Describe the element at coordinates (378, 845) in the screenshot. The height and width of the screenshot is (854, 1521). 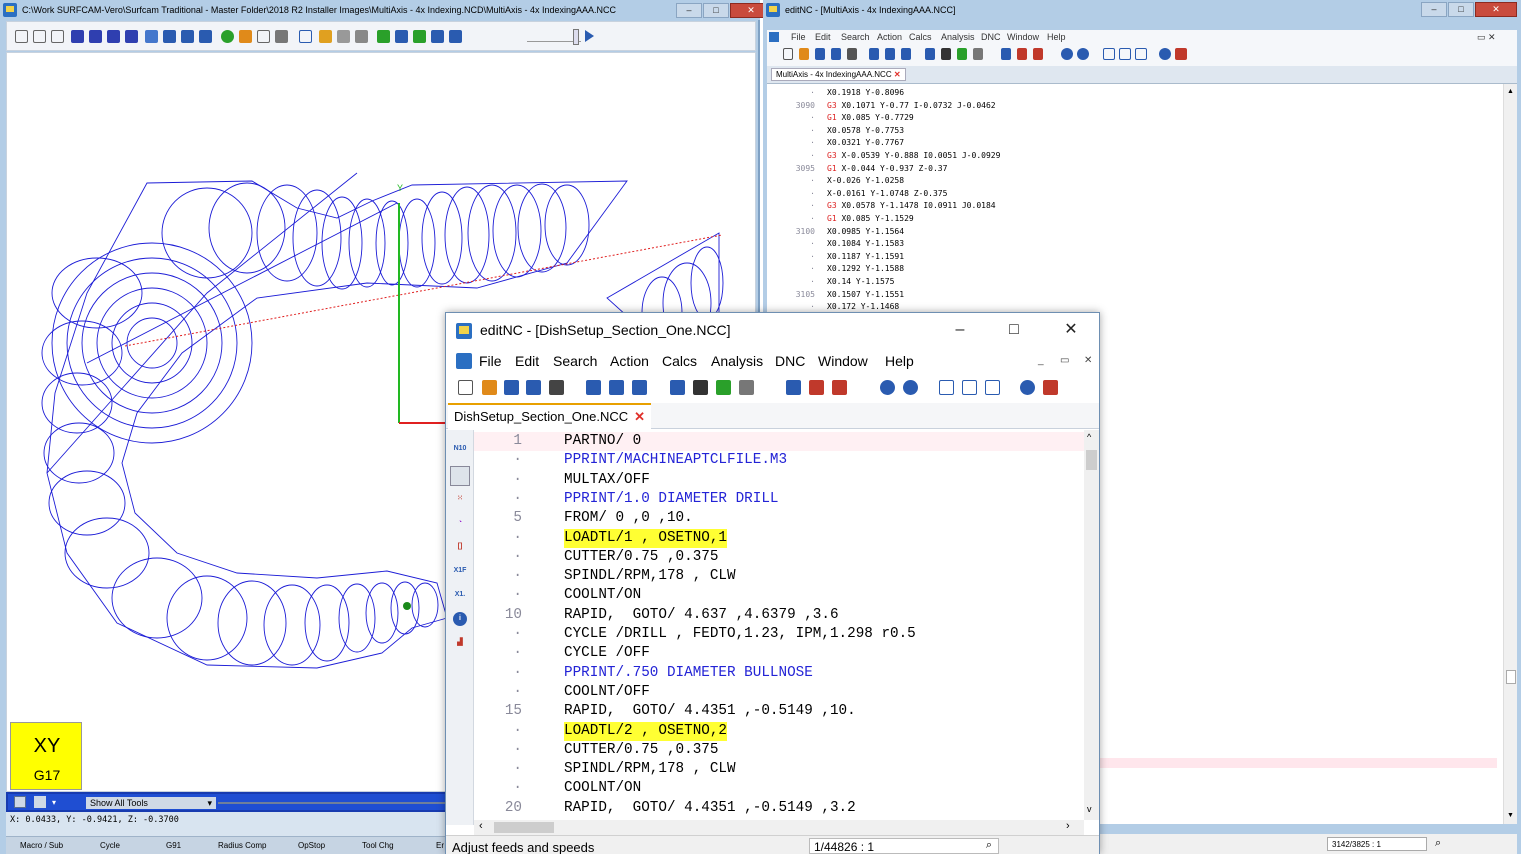
I see `cmd-tool-chg: Tool Chg` at that location.